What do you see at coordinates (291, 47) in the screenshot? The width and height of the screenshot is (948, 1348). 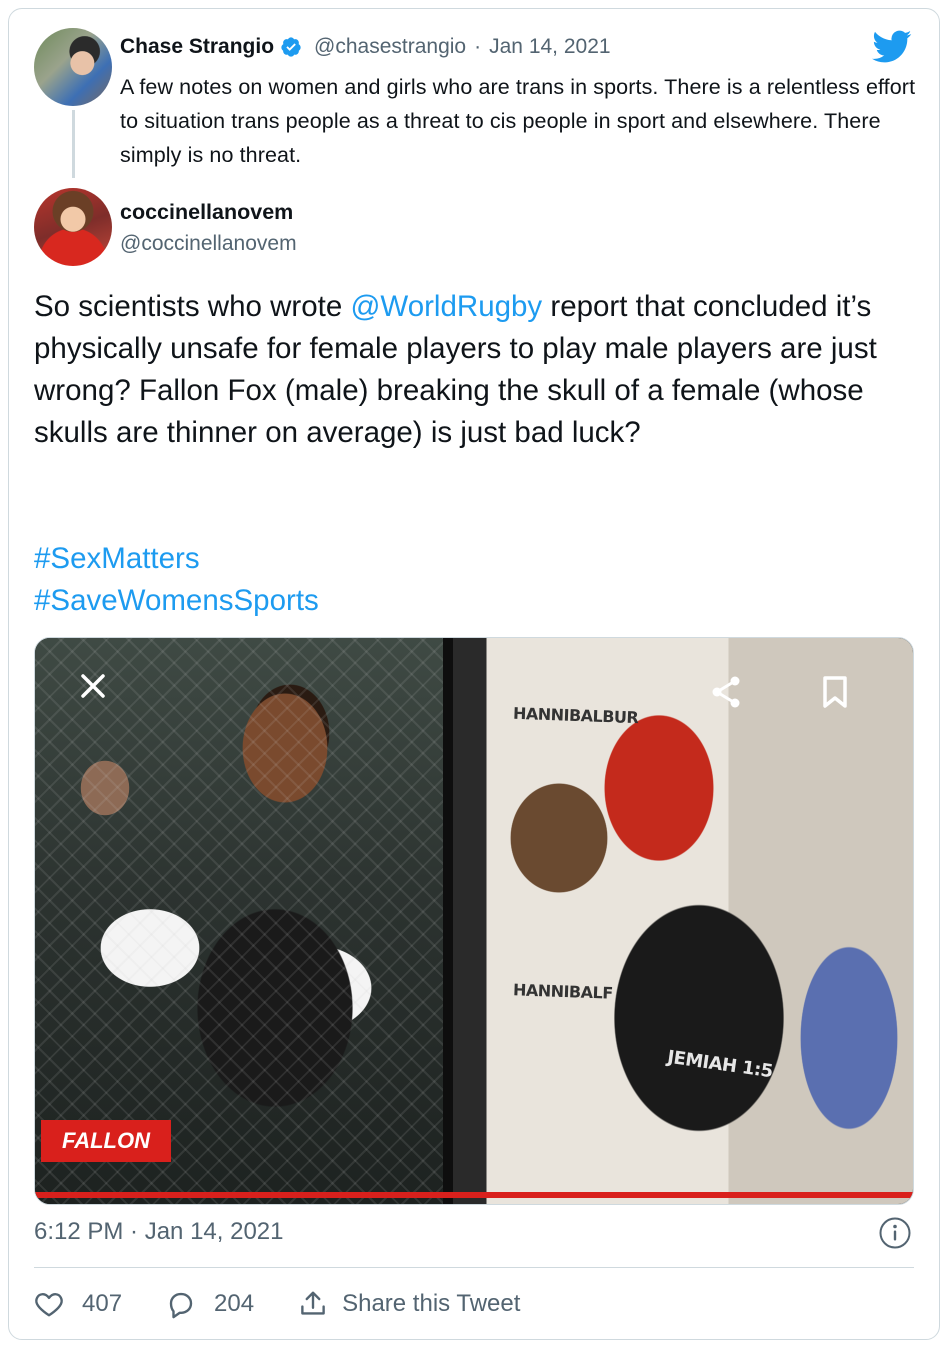 I see `verified-badge-icon` at bounding box center [291, 47].